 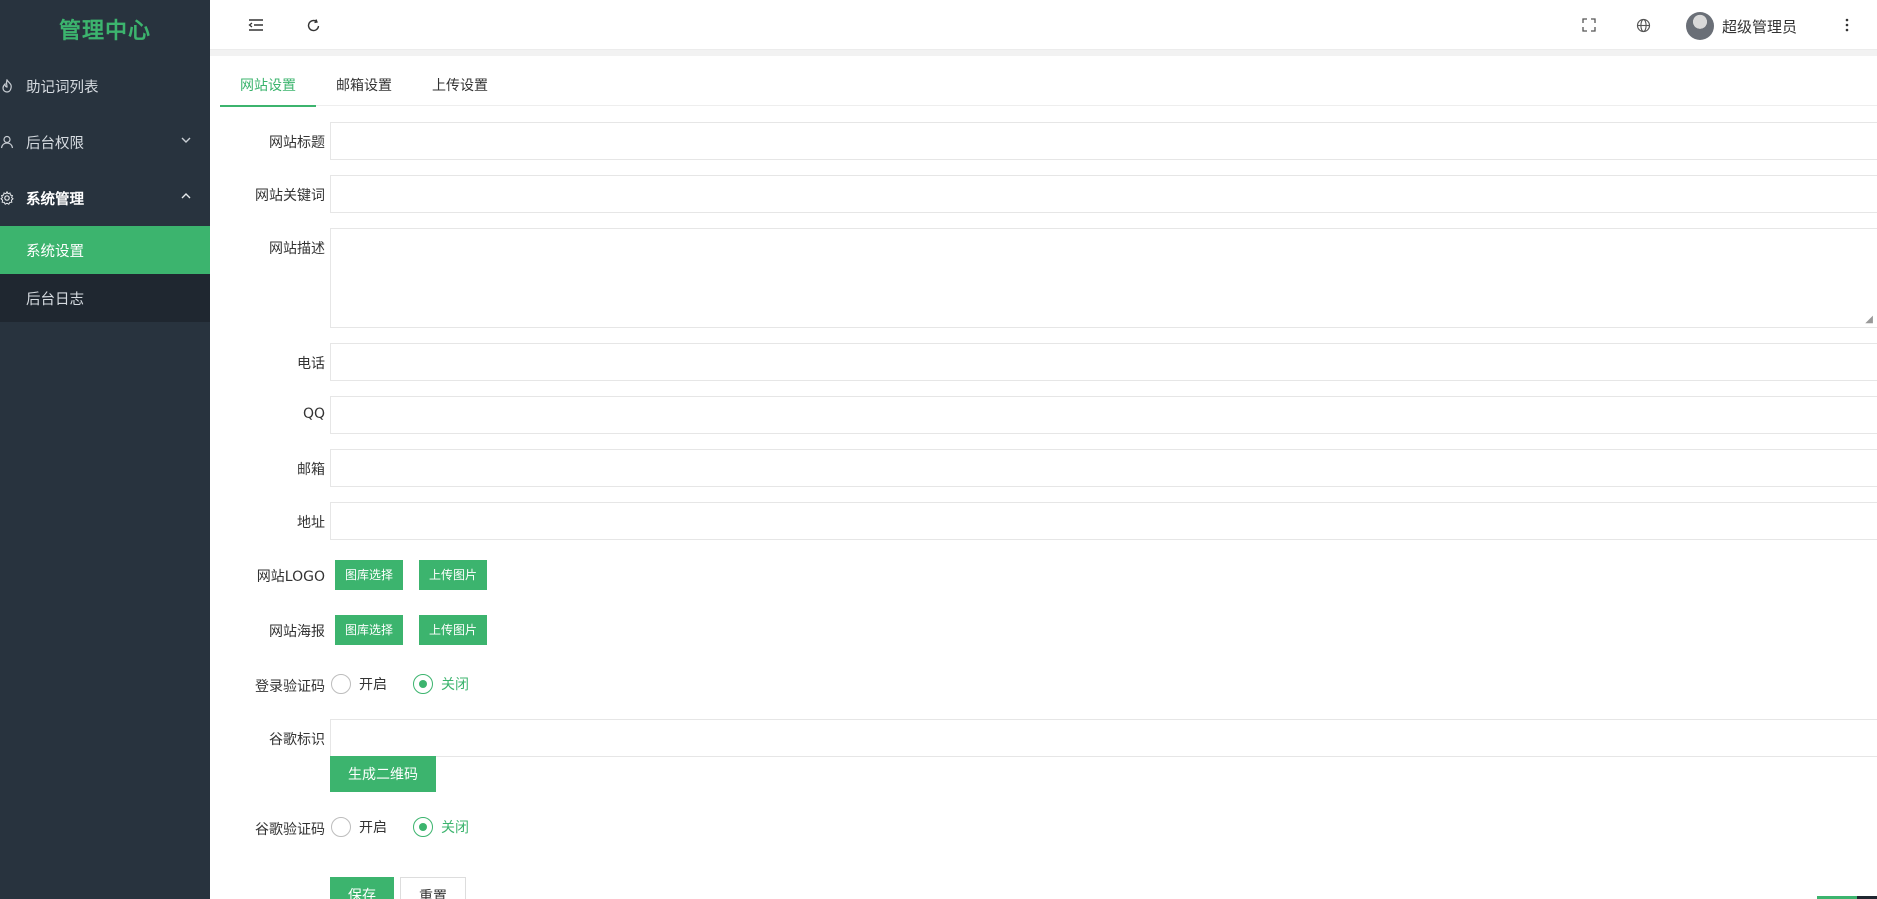 I want to click on google-captcha-label: 谷歌验证码, so click(x=290, y=830).